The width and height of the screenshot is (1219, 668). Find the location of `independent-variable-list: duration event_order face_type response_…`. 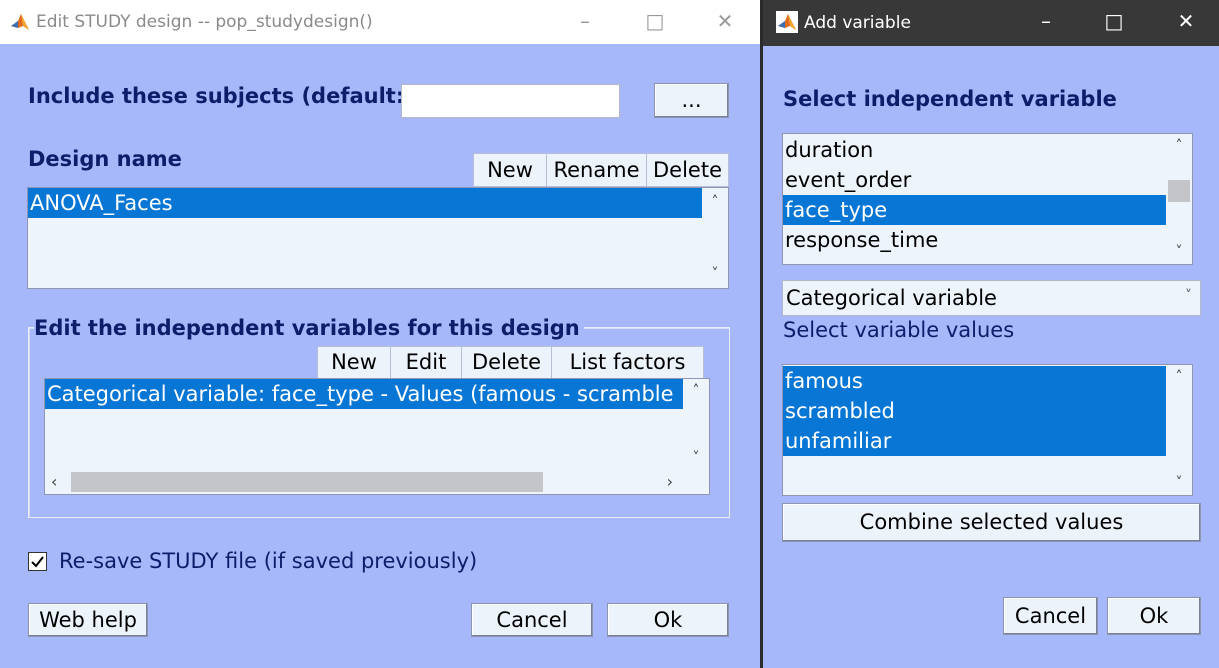

independent-variable-list: duration event_order face_type response_… is located at coordinates (987, 199).